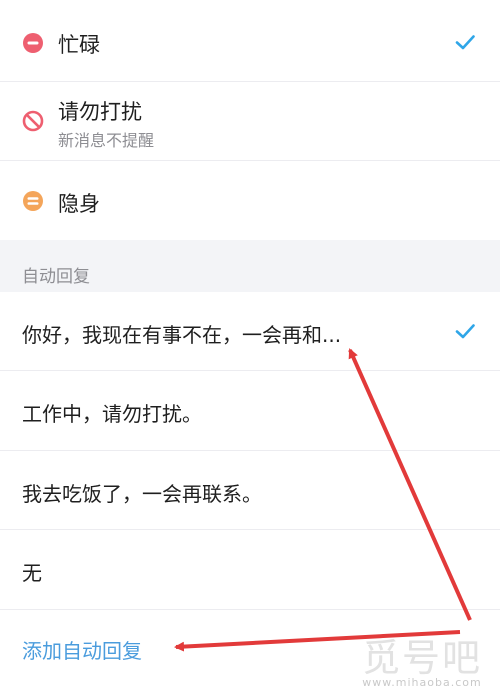 The height and width of the screenshot is (695, 500). I want to click on watermark-title: 觅号吧, so click(421, 659).